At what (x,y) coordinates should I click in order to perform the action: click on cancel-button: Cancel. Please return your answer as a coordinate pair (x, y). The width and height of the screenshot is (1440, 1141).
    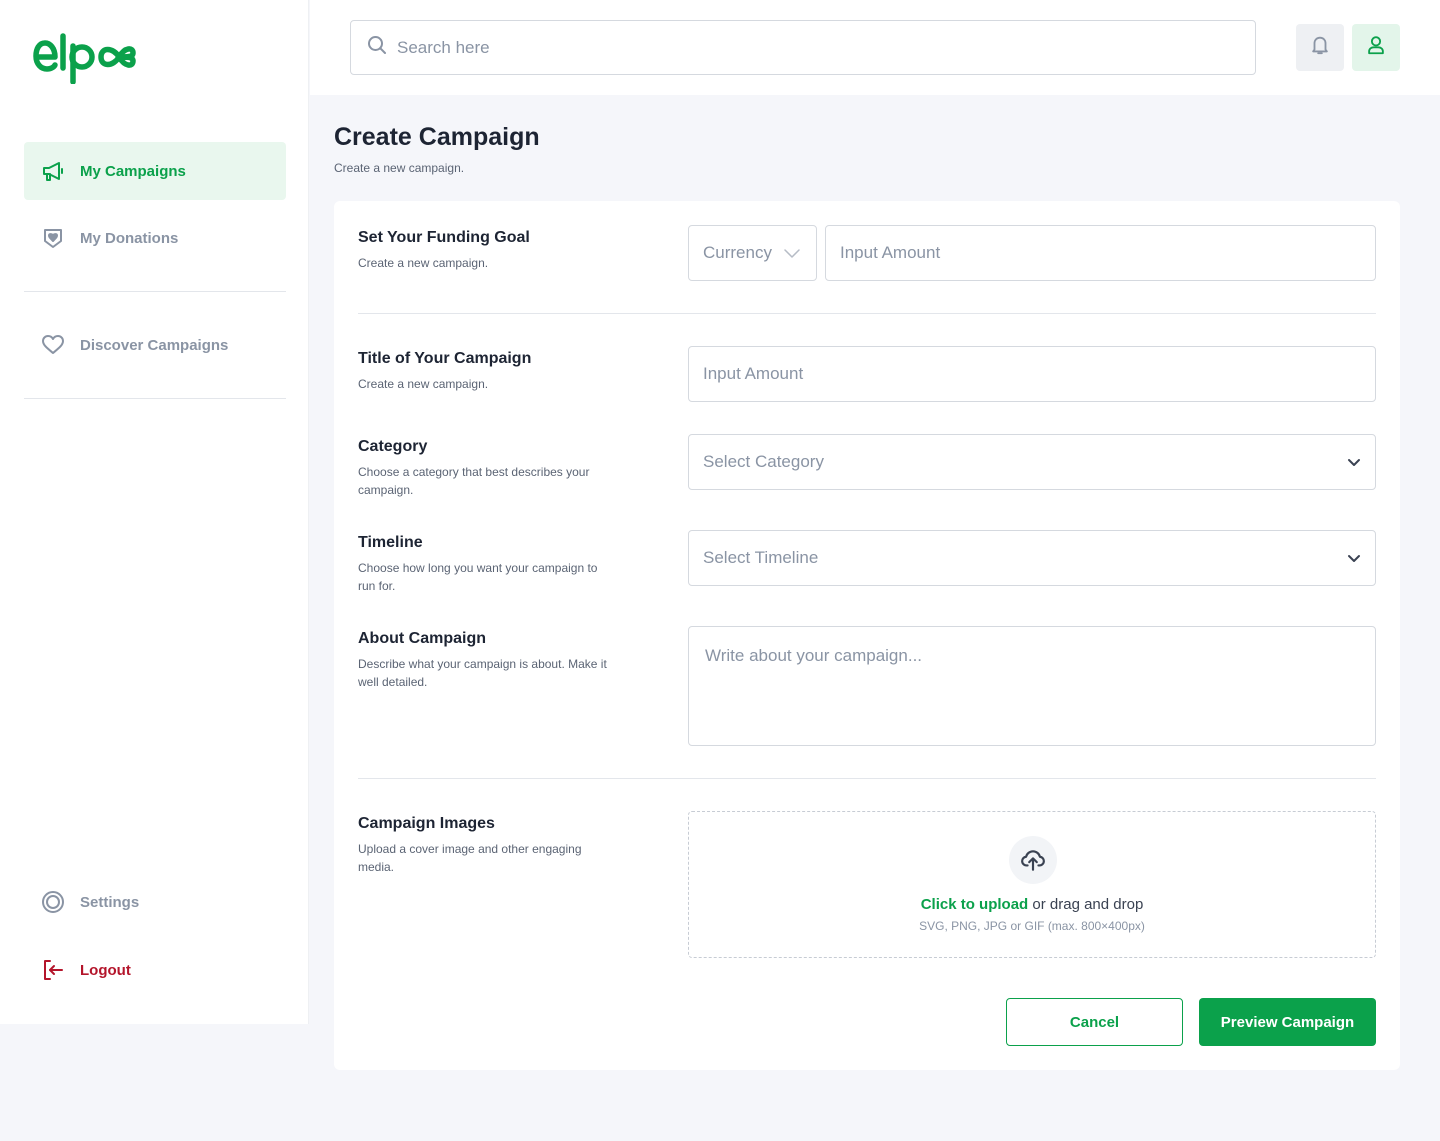
    Looking at the image, I should click on (1094, 1022).